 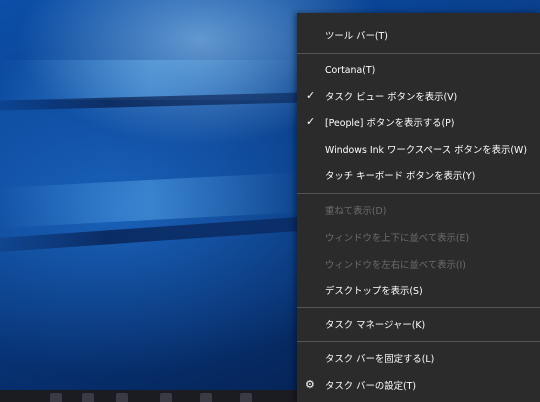 I want to click on menu-item-show-desktop: デスクトップを表示(S), so click(x=418, y=290).